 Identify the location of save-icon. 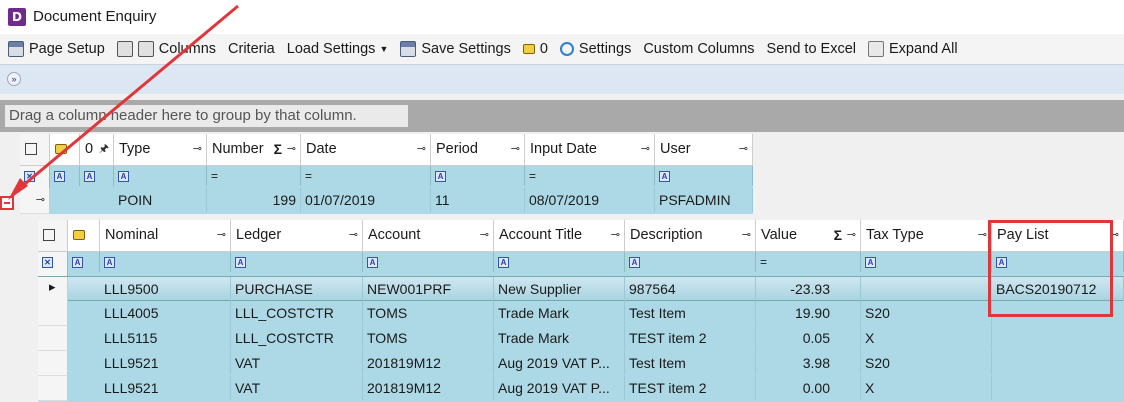
(16, 49).